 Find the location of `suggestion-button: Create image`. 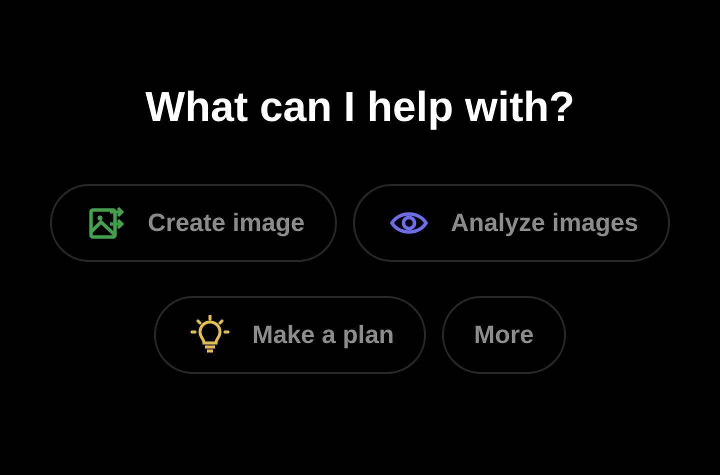

suggestion-button: Create image is located at coordinates (193, 223).